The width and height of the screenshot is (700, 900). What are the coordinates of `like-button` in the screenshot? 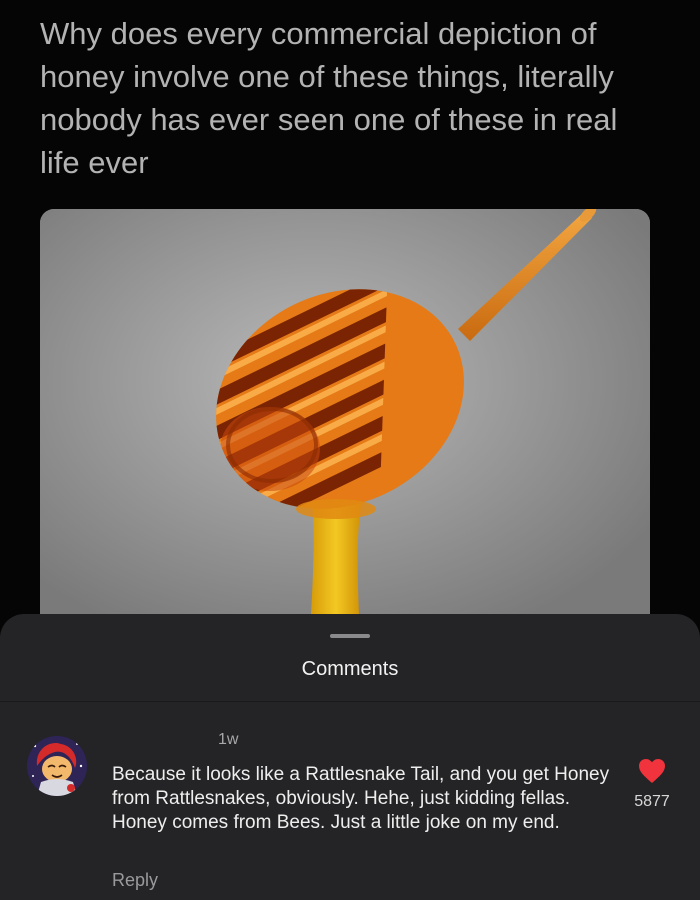 It's located at (652, 771).